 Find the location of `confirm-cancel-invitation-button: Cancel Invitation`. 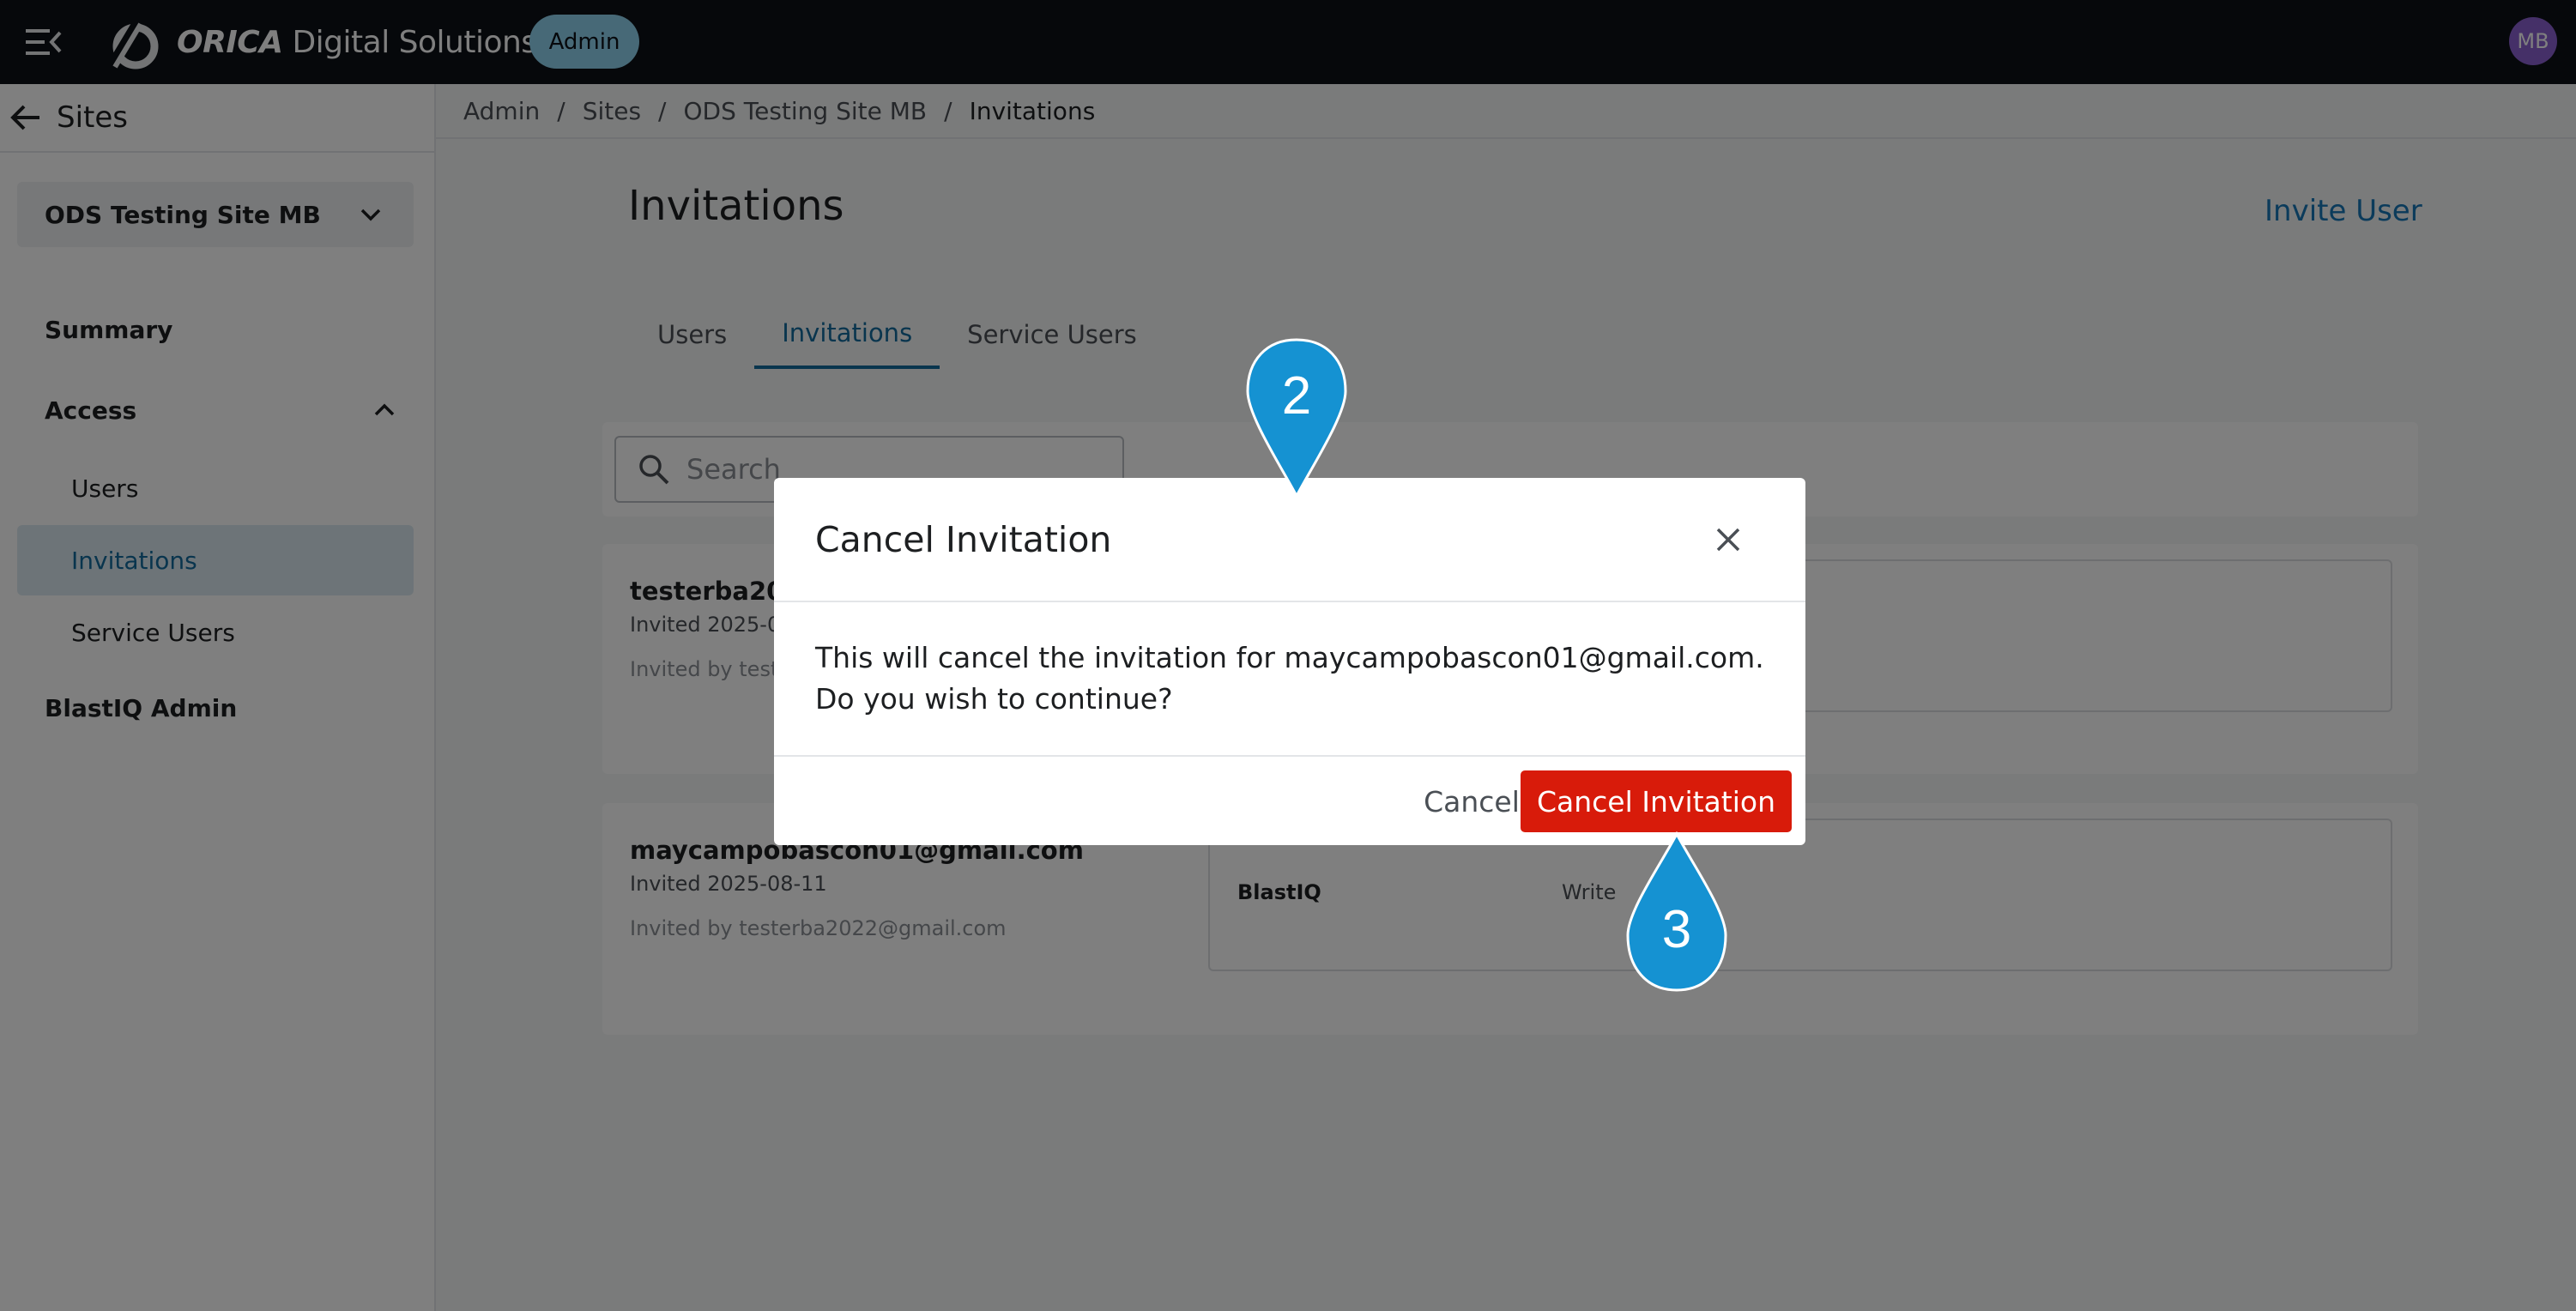

confirm-cancel-invitation-button: Cancel Invitation is located at coordinates (1656, 801).